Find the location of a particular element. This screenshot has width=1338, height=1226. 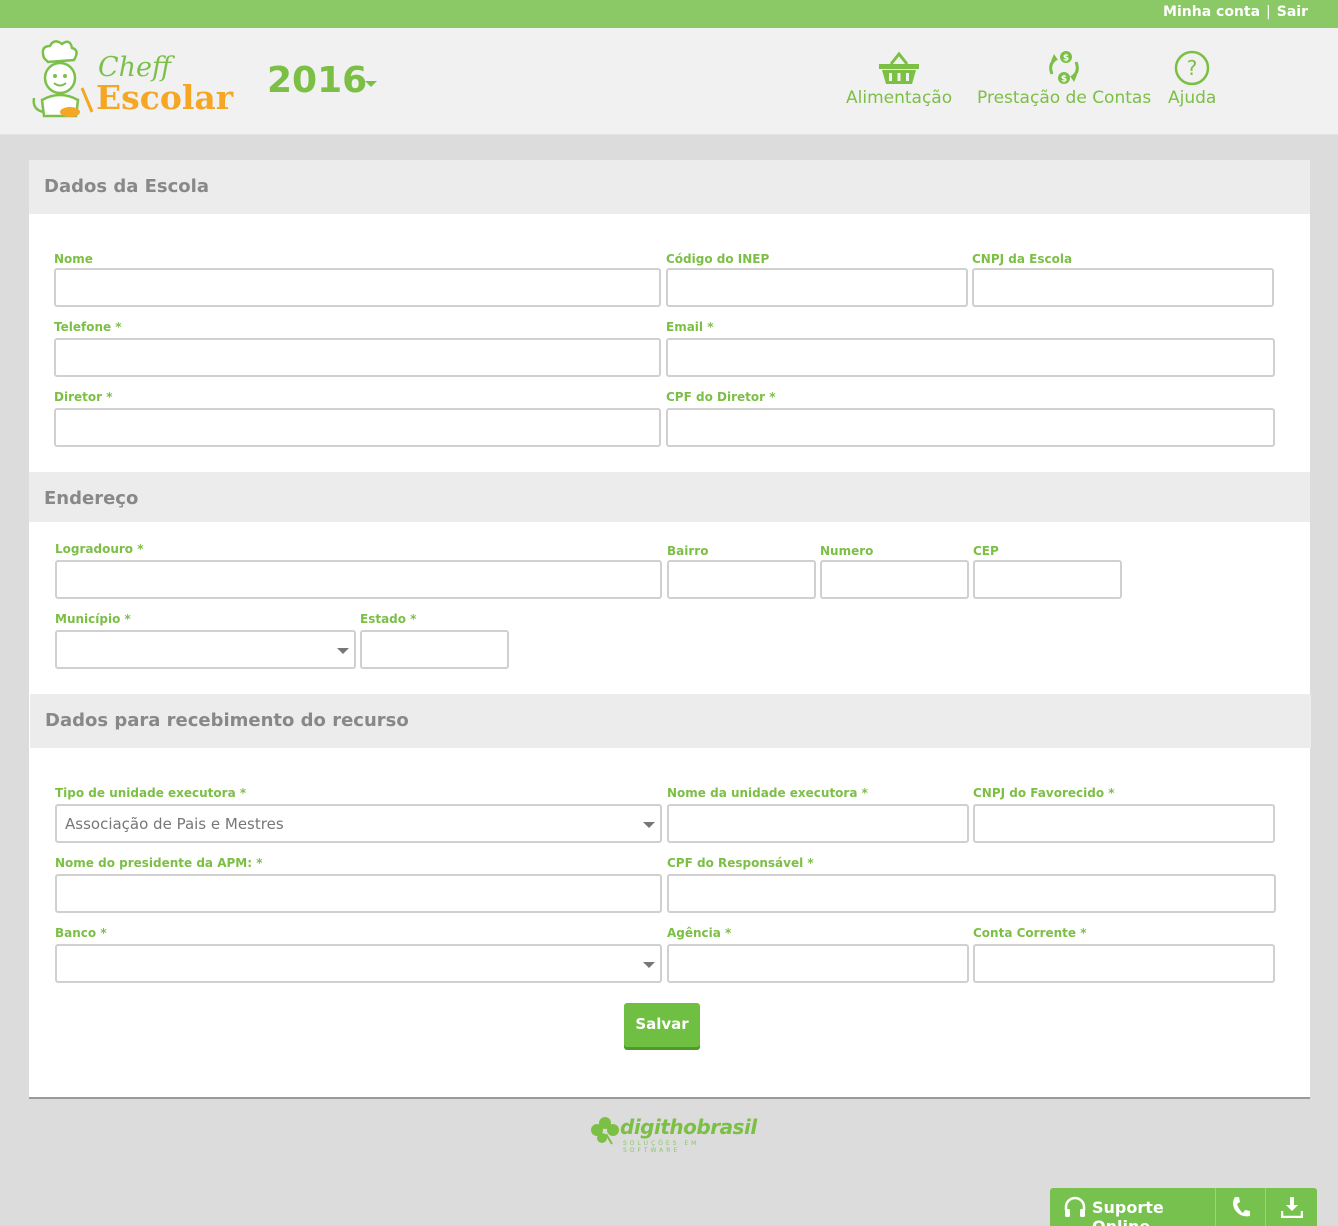

tipo-unidade-select: Associação de Pais e Mestres is located at coordinates (358, 823).